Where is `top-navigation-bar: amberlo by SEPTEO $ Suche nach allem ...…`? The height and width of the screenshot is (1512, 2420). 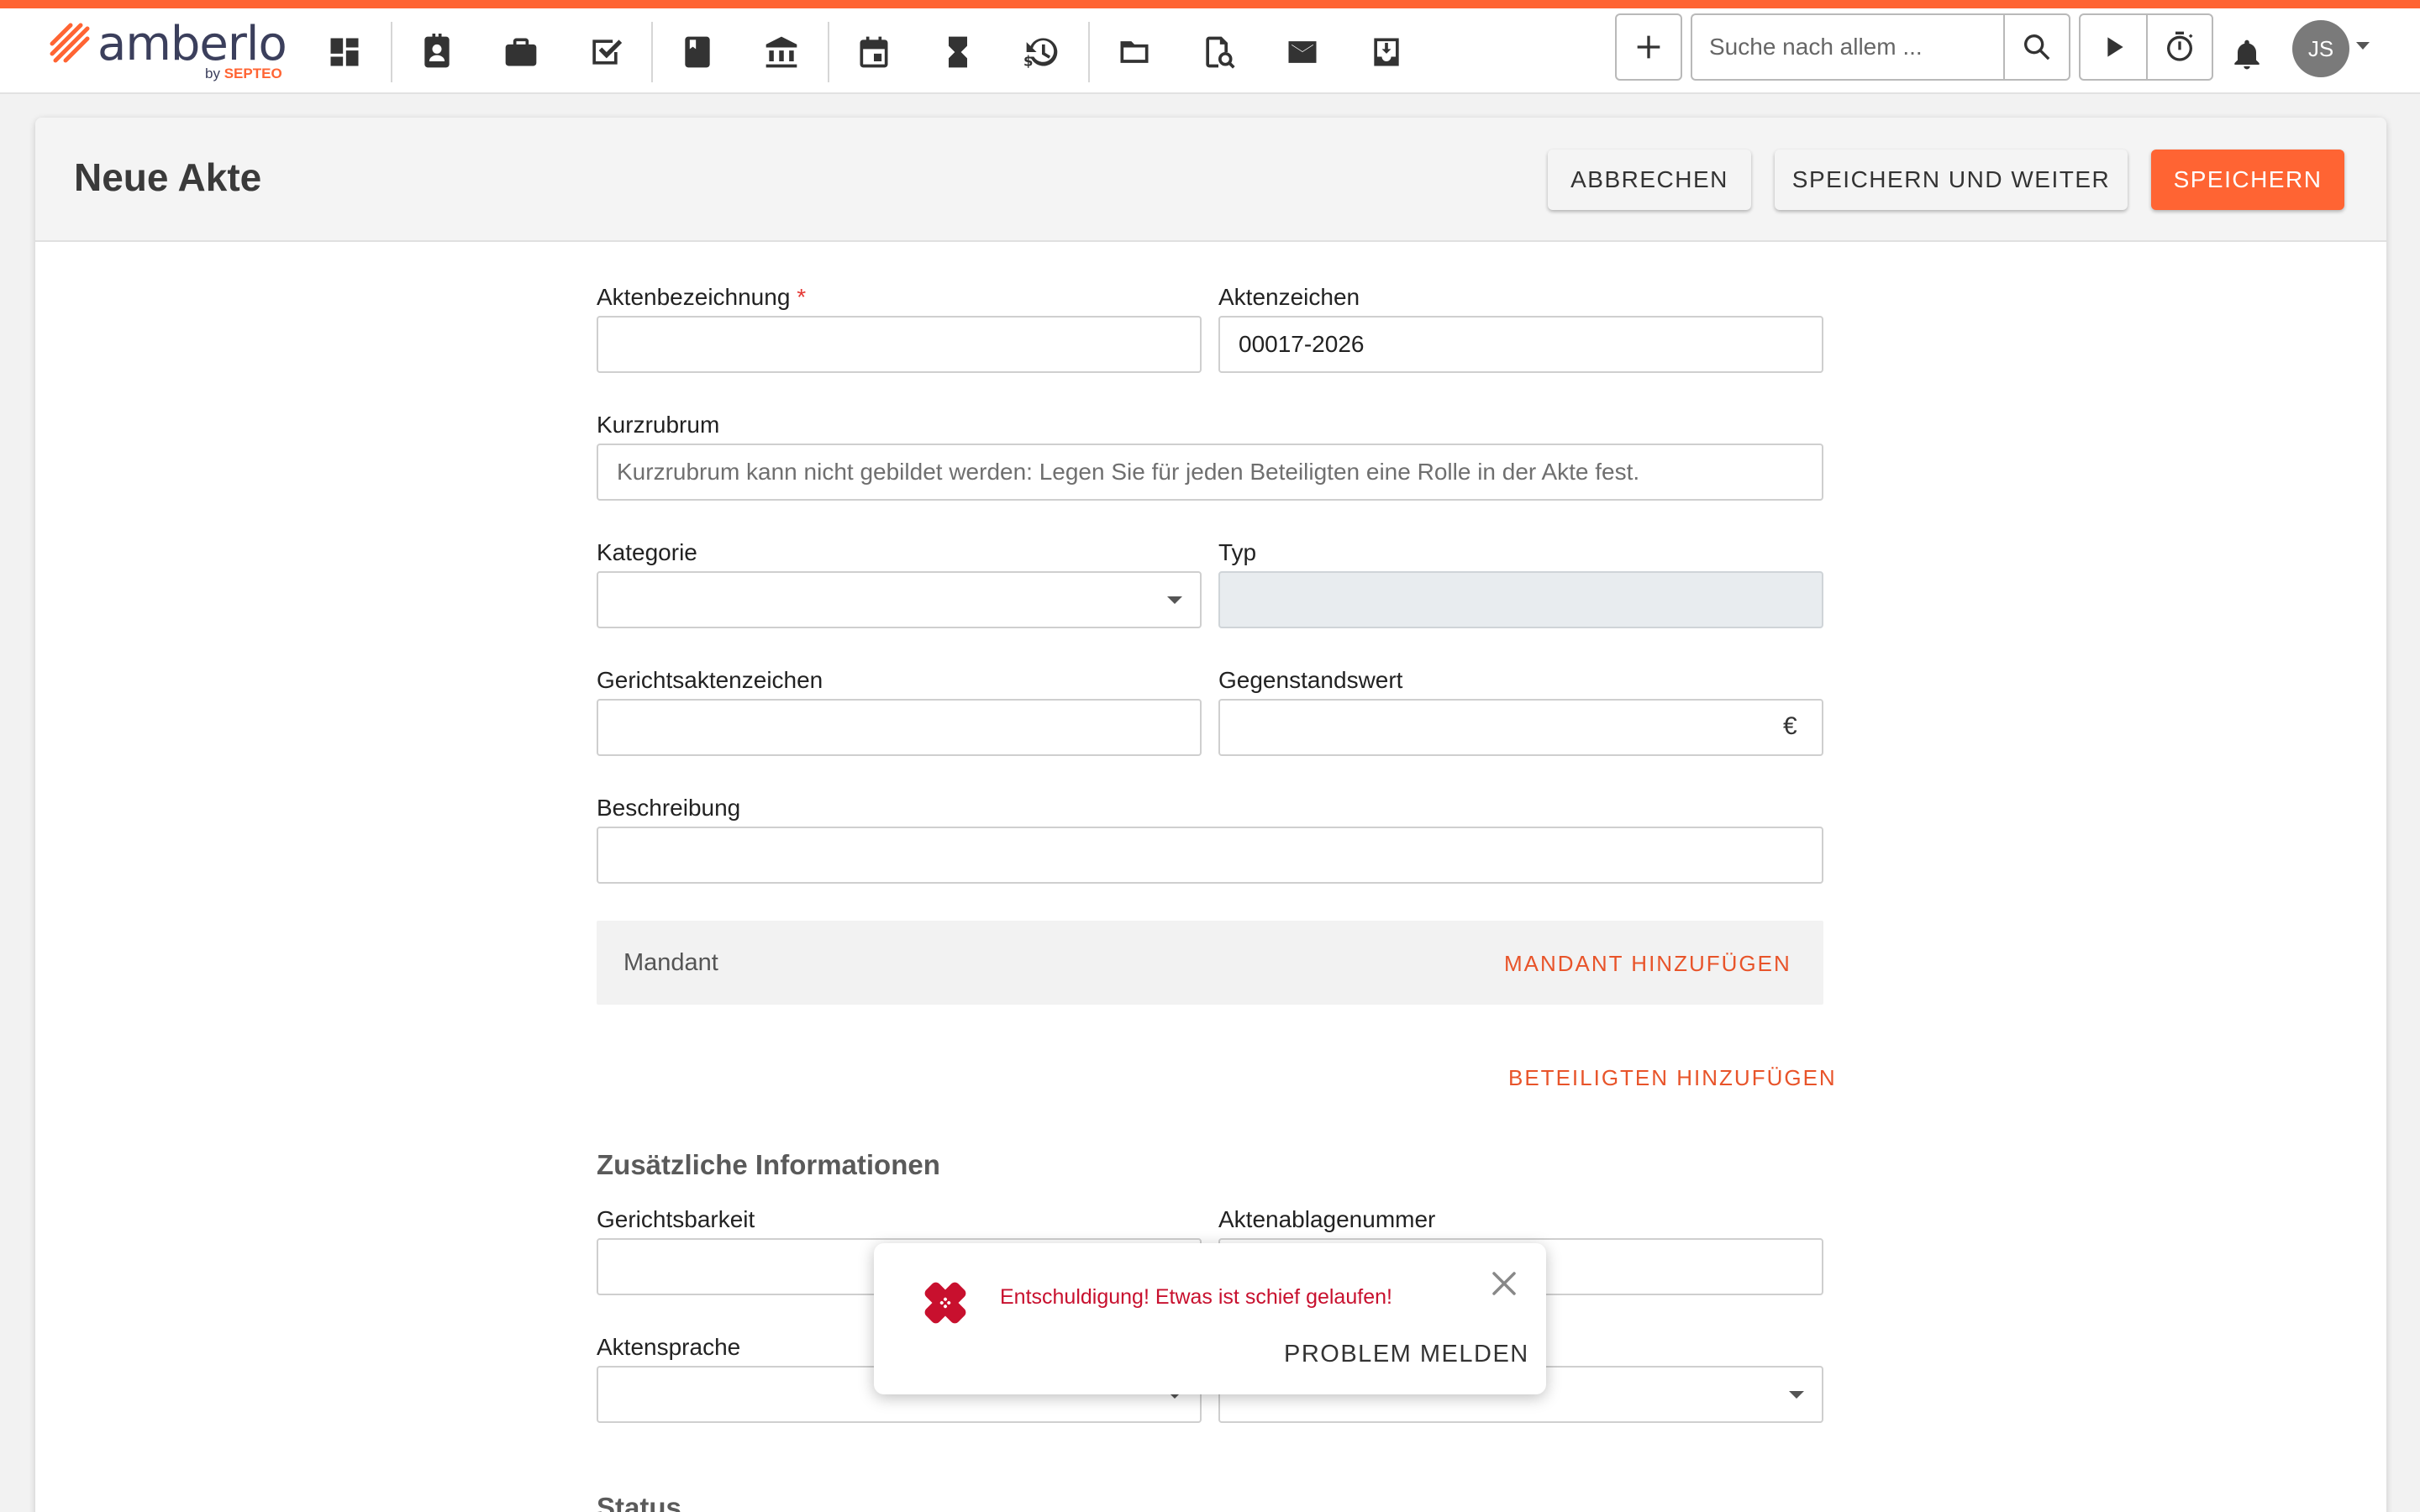 top-navigation-bar: amberlo by SEPTEO $ Suche nach allem ...… is located at coordinates (1210, 51).